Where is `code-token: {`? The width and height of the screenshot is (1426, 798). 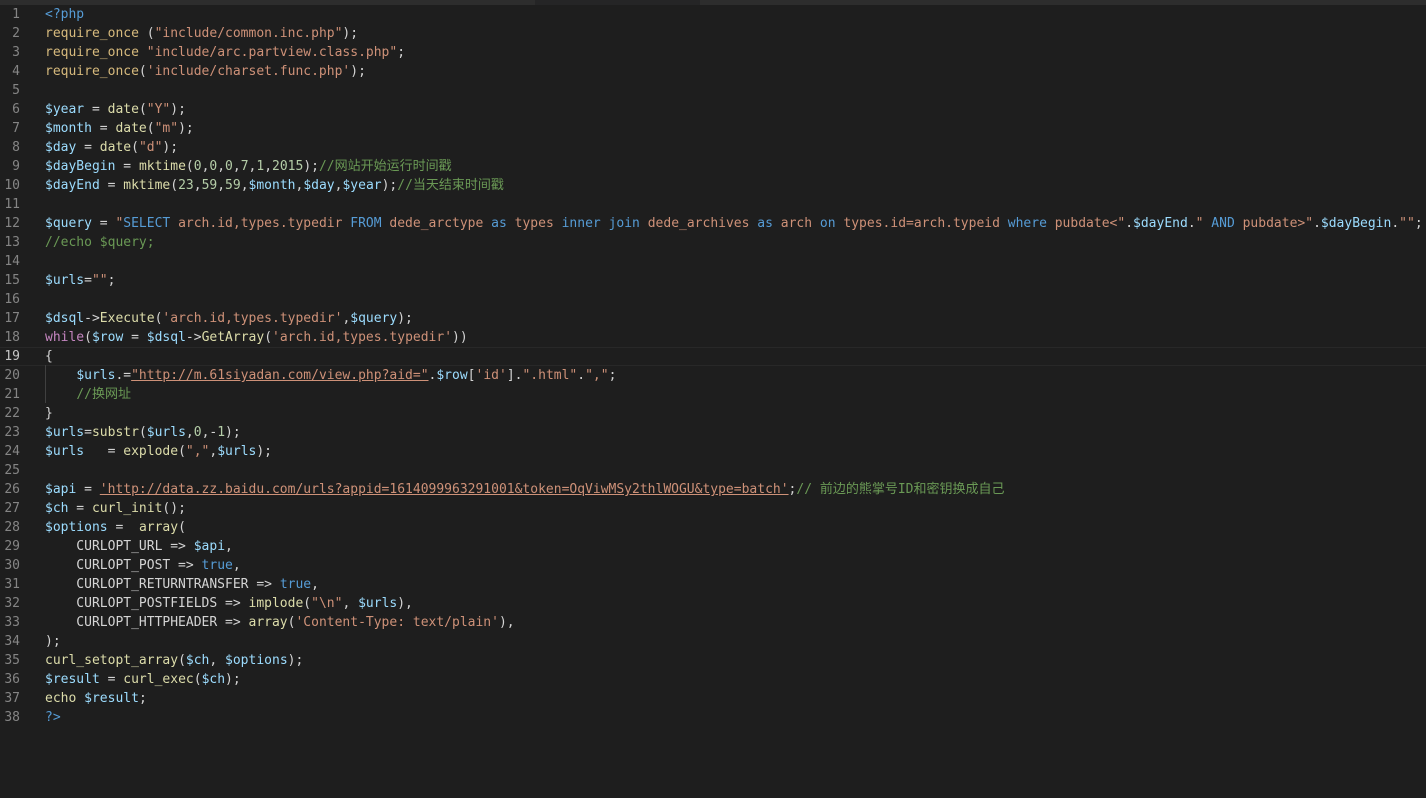 code-token: { is located at coordinates (49, 356).